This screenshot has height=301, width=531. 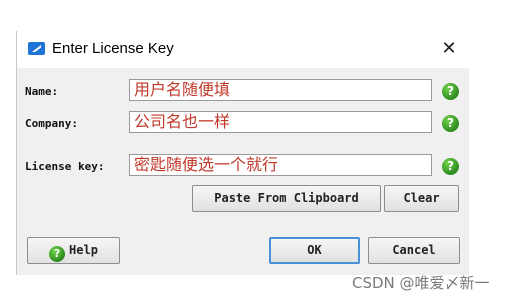 I want to click on company-help-icon: ?, so click(x=450, y=123).